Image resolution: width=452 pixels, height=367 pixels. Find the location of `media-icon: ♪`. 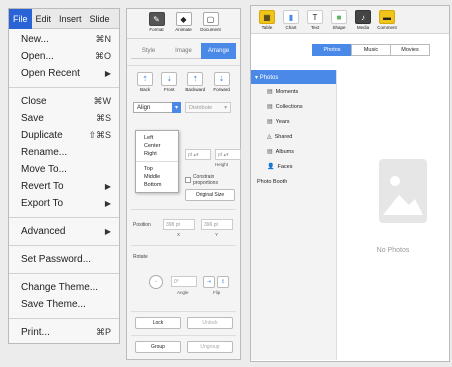

media-icon: ♪ is located at coordinates (363, 17).